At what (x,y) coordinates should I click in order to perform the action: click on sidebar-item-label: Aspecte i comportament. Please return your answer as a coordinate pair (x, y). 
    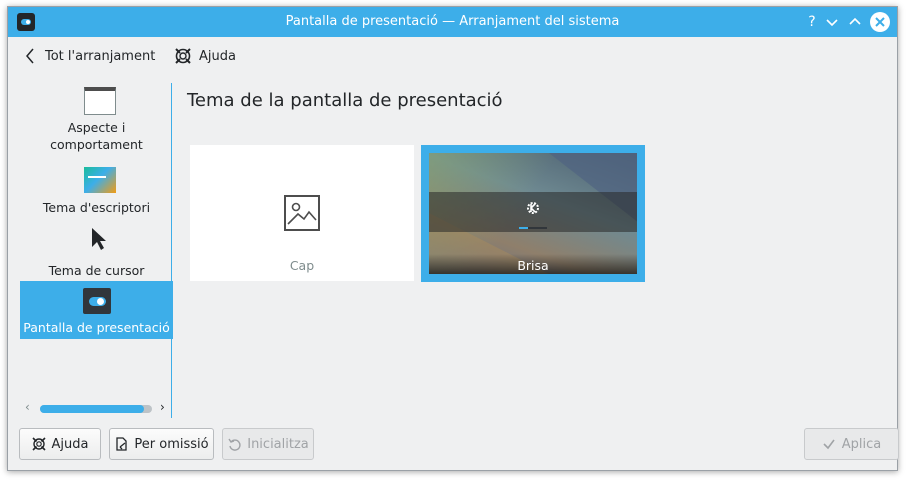
    Looking at the image, I should click on (96, 136).